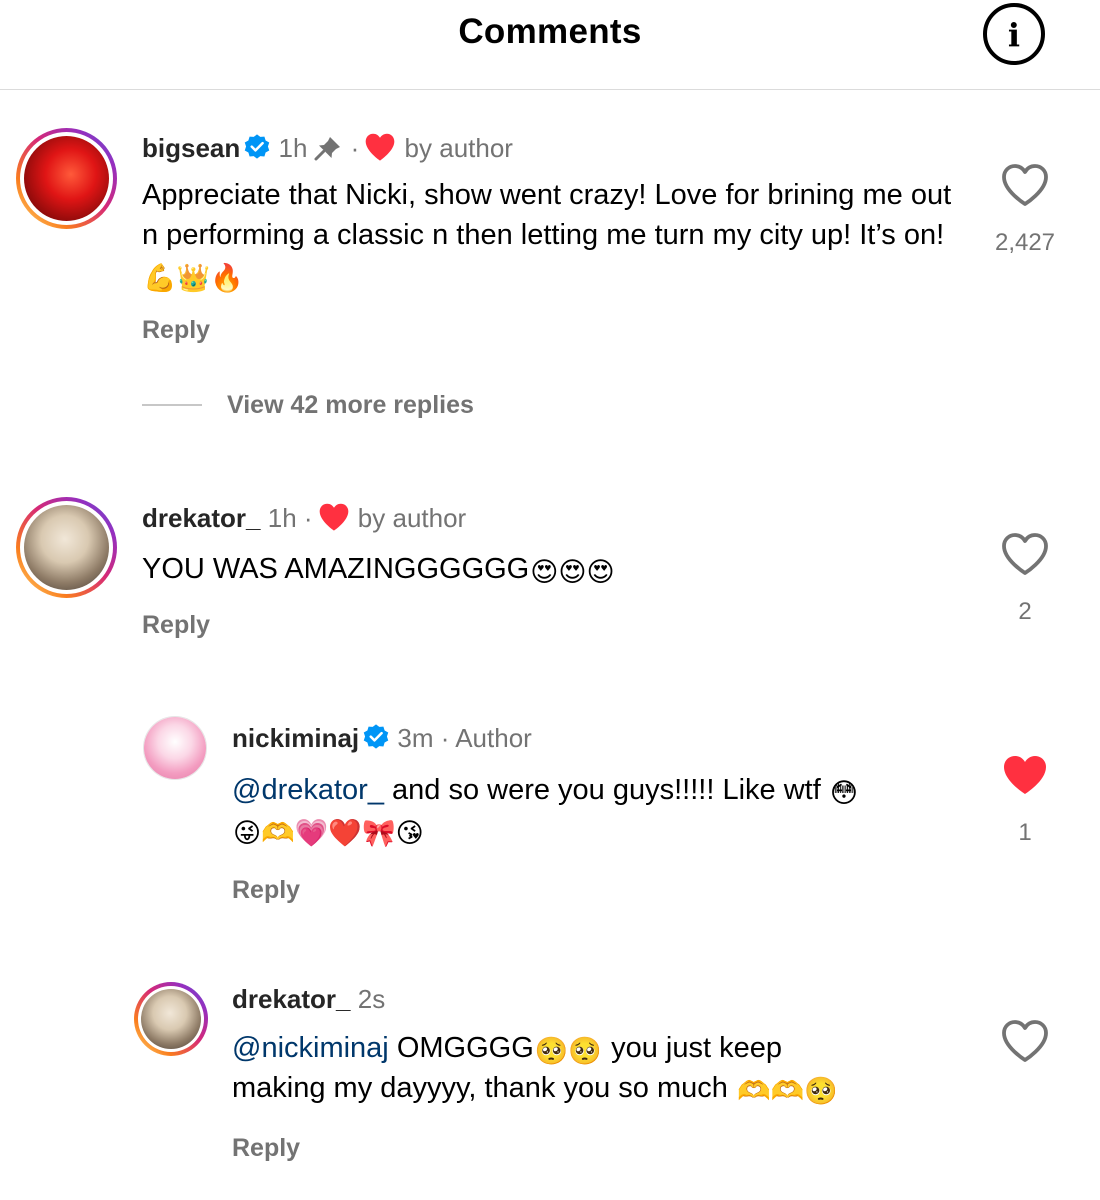  What do you see at coordinates (550, 31) in the screenshot?
I see `page-title: Comments` at bounding box center [550, 31].